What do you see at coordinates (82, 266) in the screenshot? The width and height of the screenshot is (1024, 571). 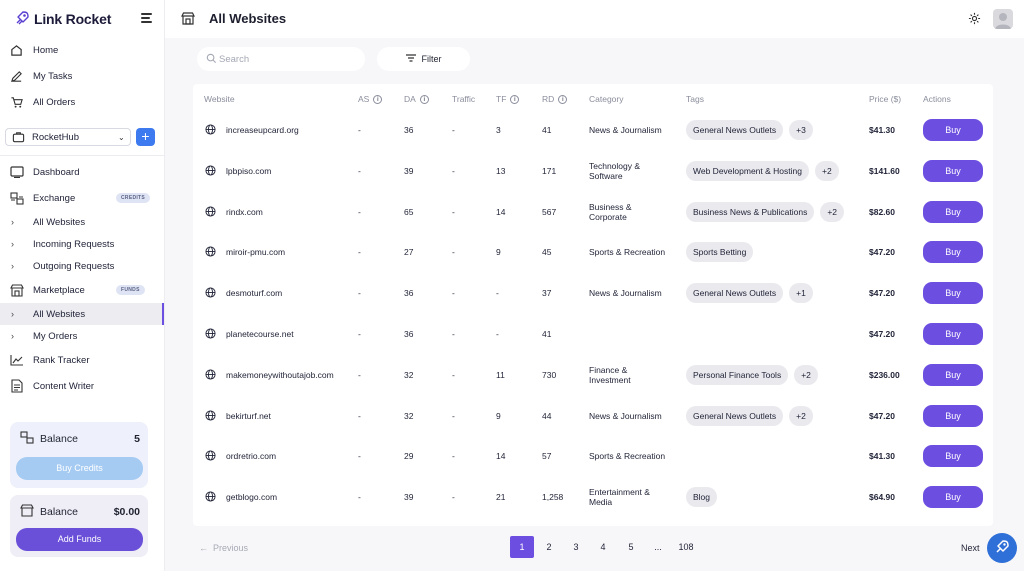 I see `nav-outgoing-requests: › Outgoing Requests` at bounding box center [82, 266].